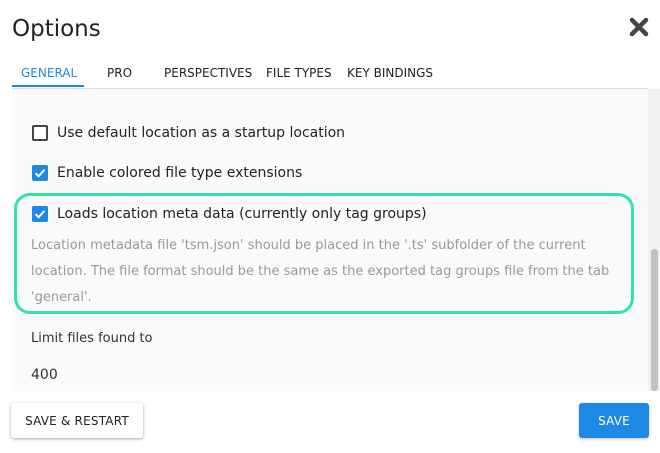 This screenshot has width=660, height=453. Describe the element at coordinates (48, 86) in the screenshot. I see `active-tab-indicator` at that location.